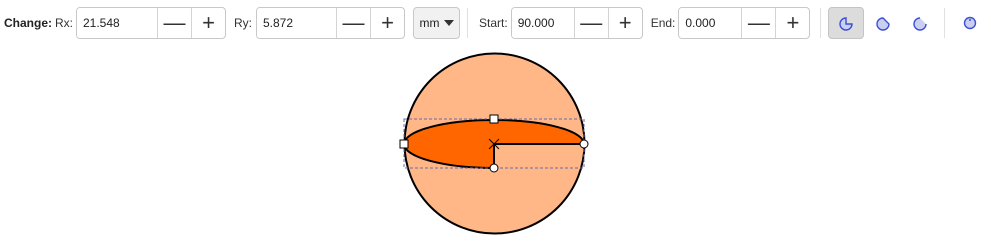  Describe the element at coordinates (792, 23) in the screenshot. I see `end-increment-button: +` at that location.